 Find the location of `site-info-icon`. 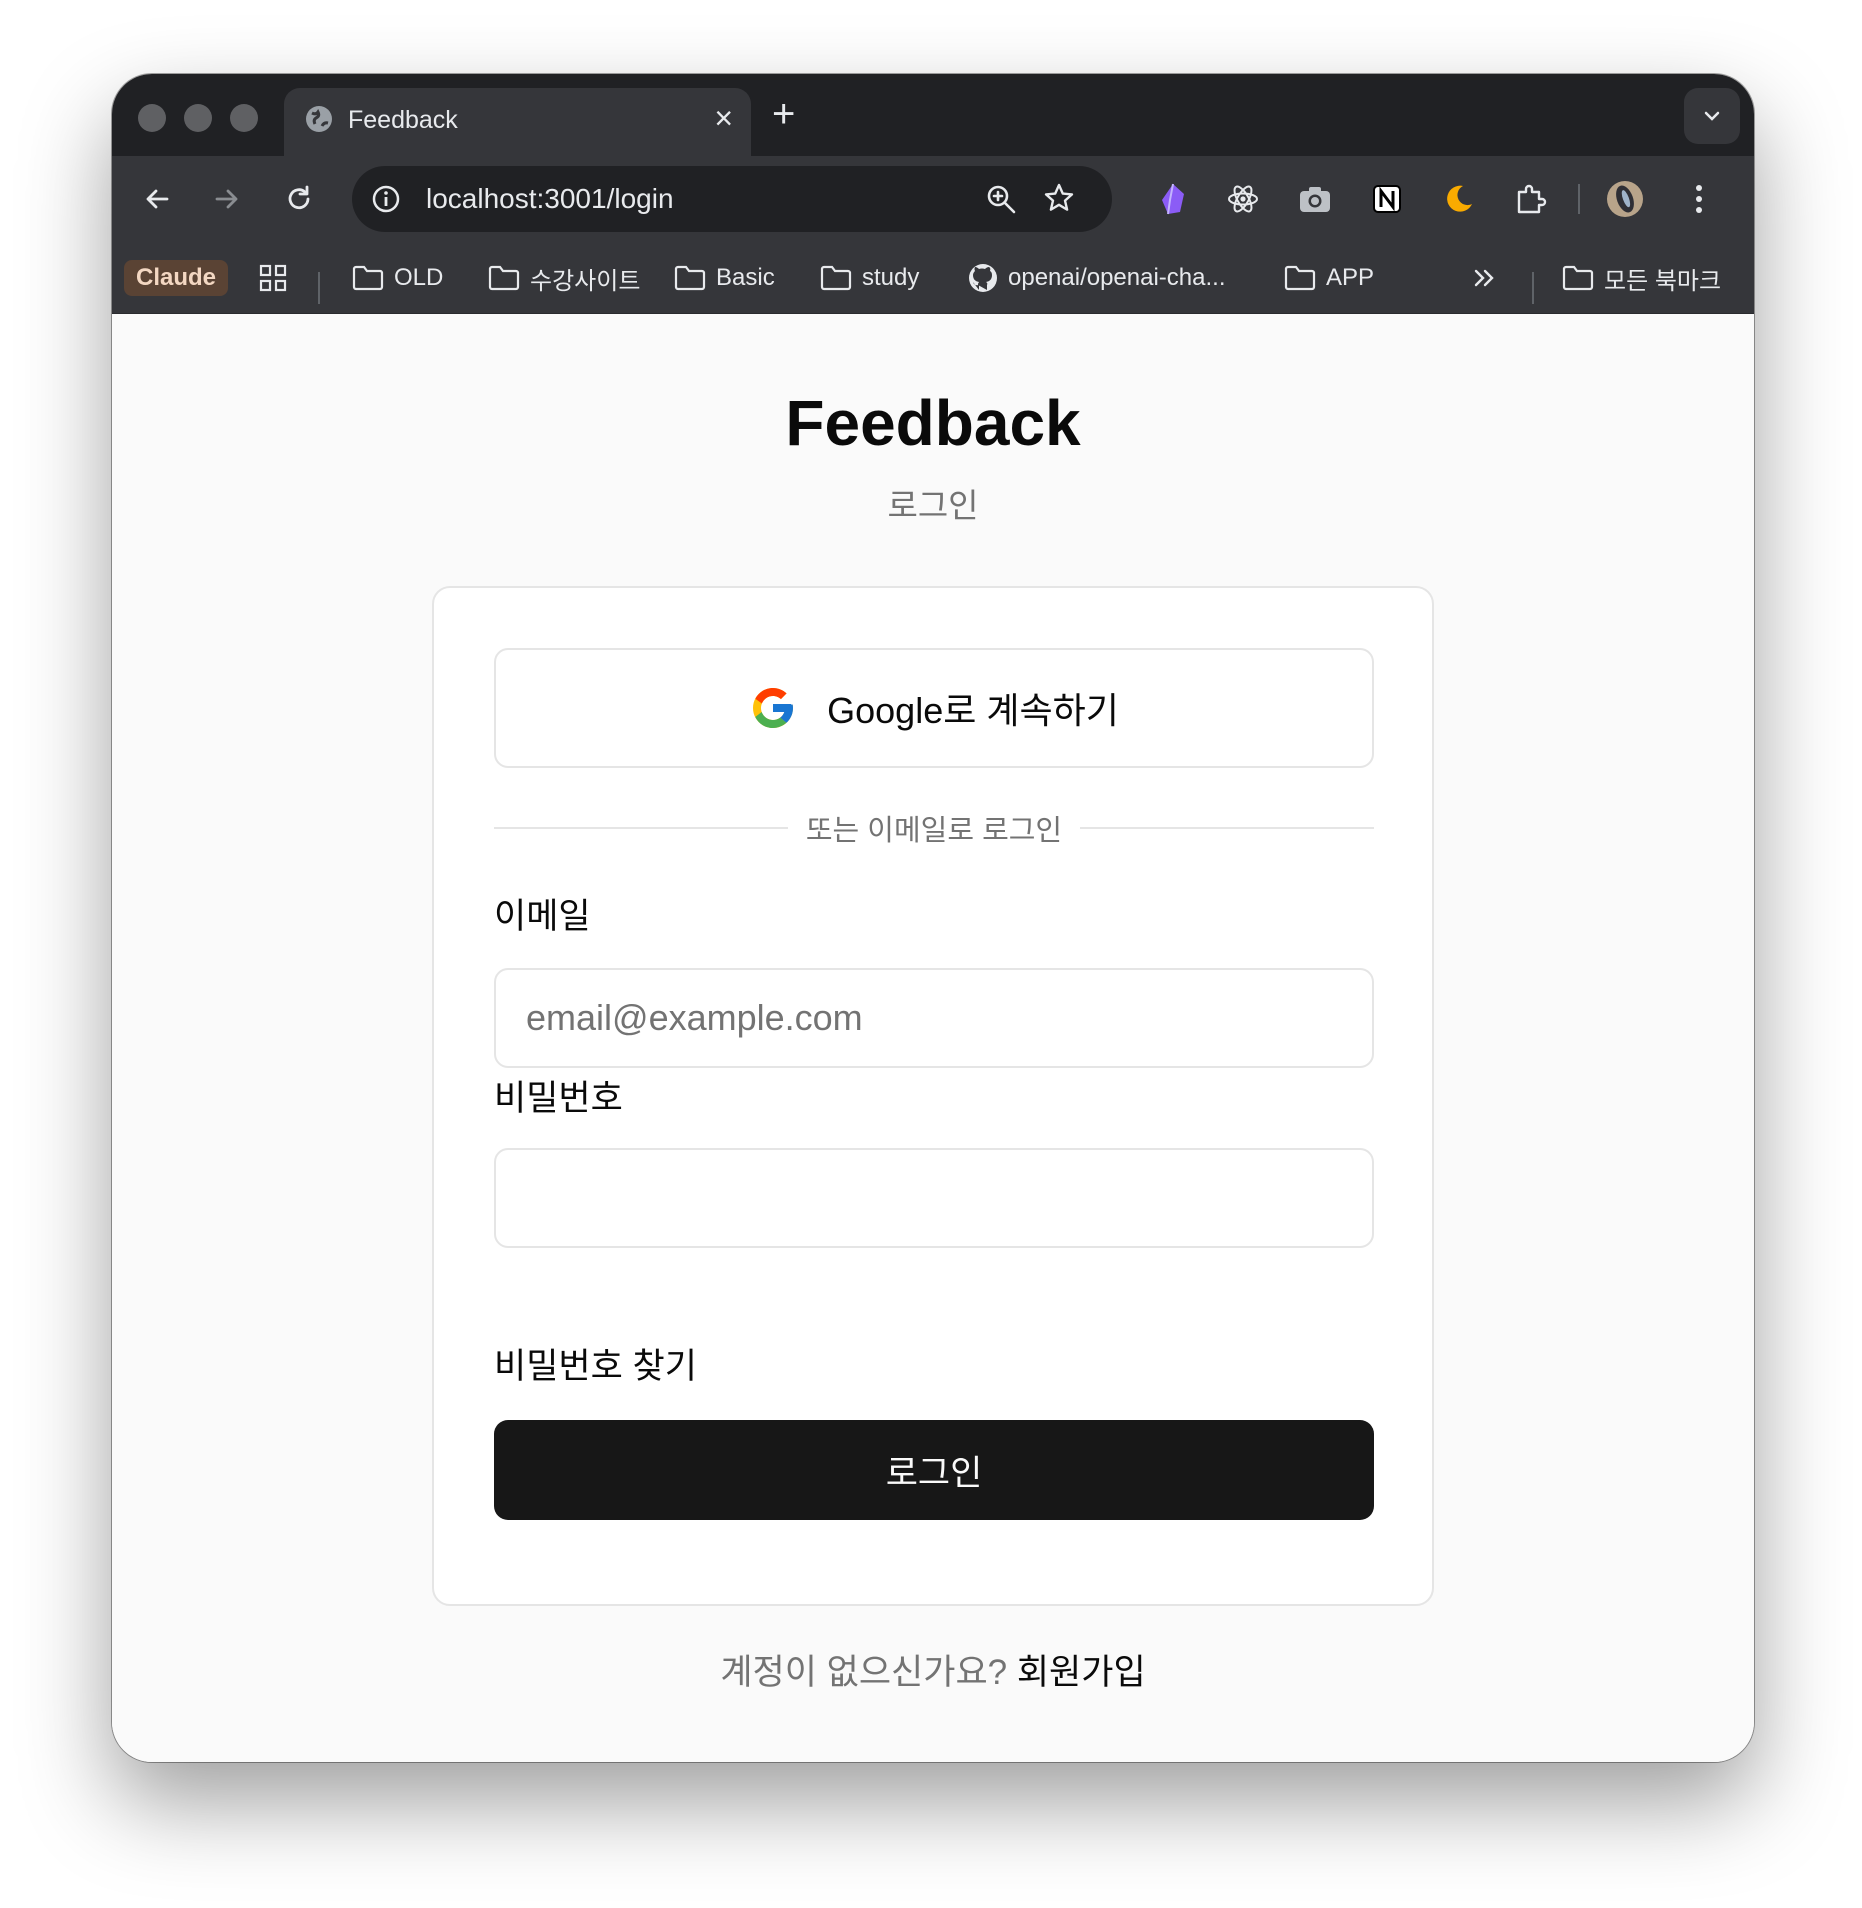

site-info-icon is located at coordinates (386, 199).